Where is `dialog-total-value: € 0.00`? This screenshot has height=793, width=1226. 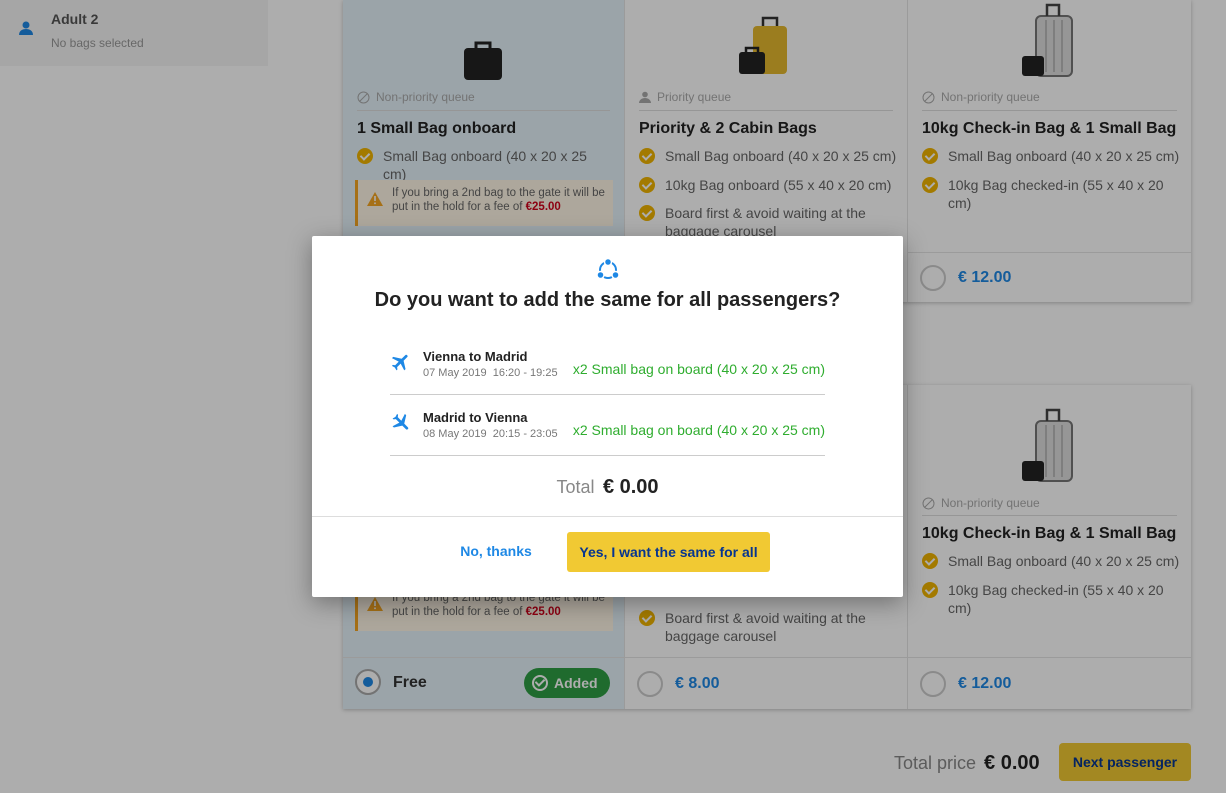
dialog-total-value: € 0.00 is located at coordinates (630, 487).